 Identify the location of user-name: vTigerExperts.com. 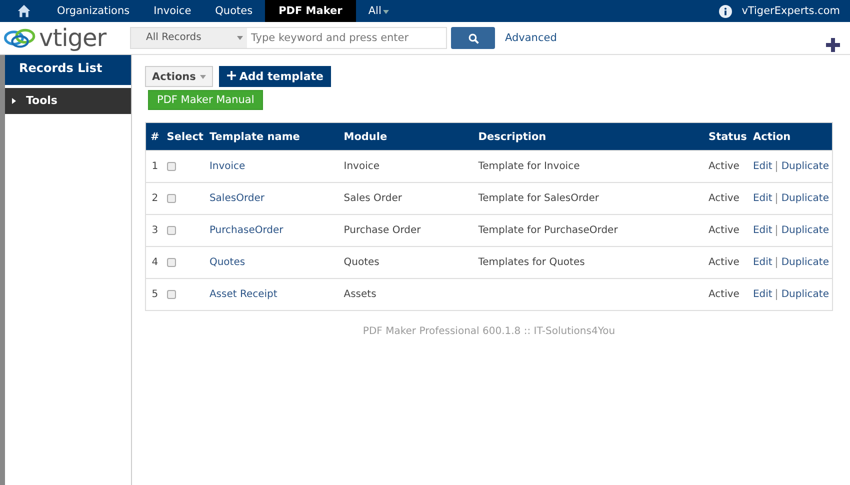
(791, 11).